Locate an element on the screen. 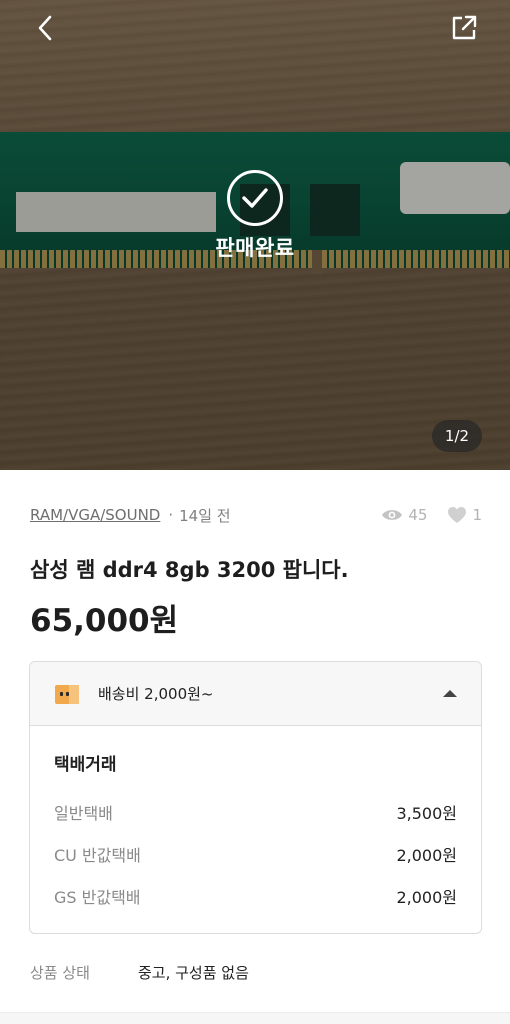 This screenshot has width=510, height=1024. shipping-option: GS 반값택배 2,000원 is located at coordinates (255, 896).